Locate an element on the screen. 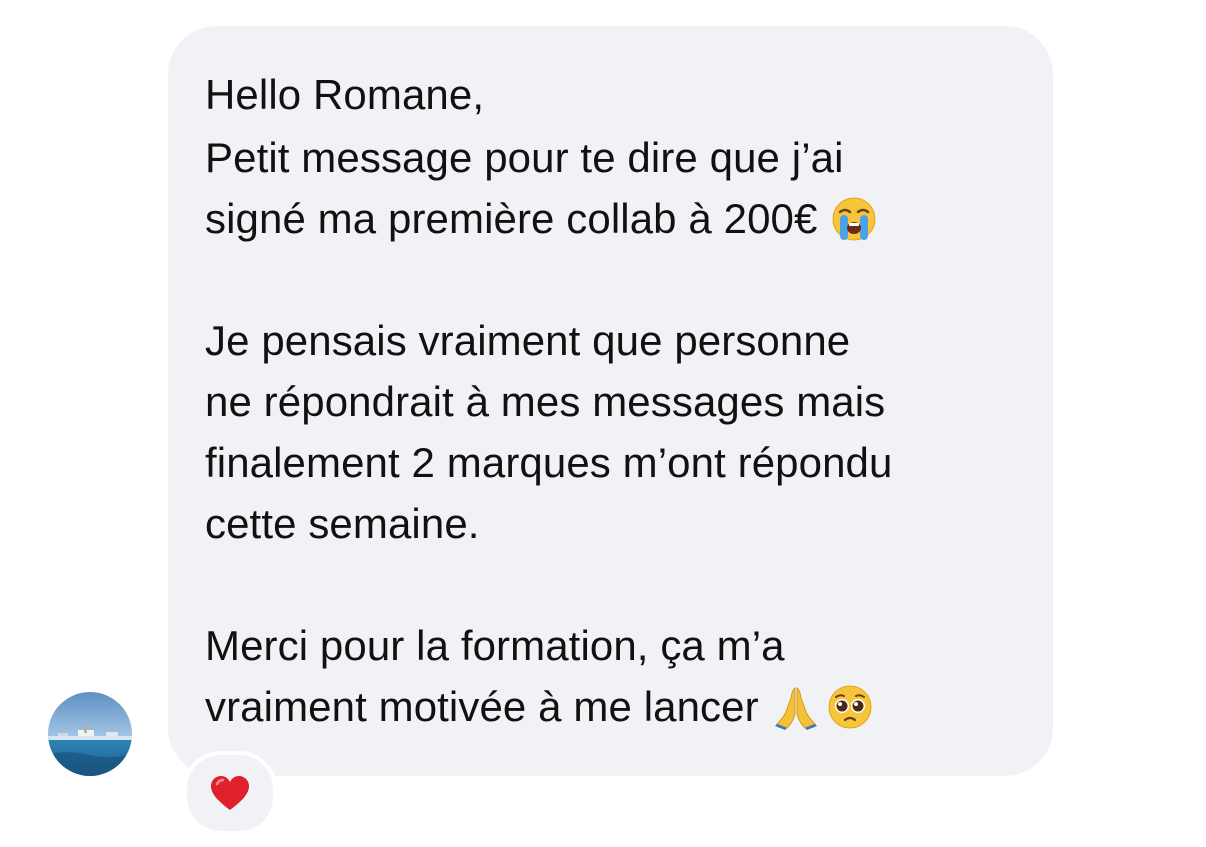 This screenshot has height=847, width=1206. message-line-text: signé ma première collab à 200€ is located at coordinates (511, 218).